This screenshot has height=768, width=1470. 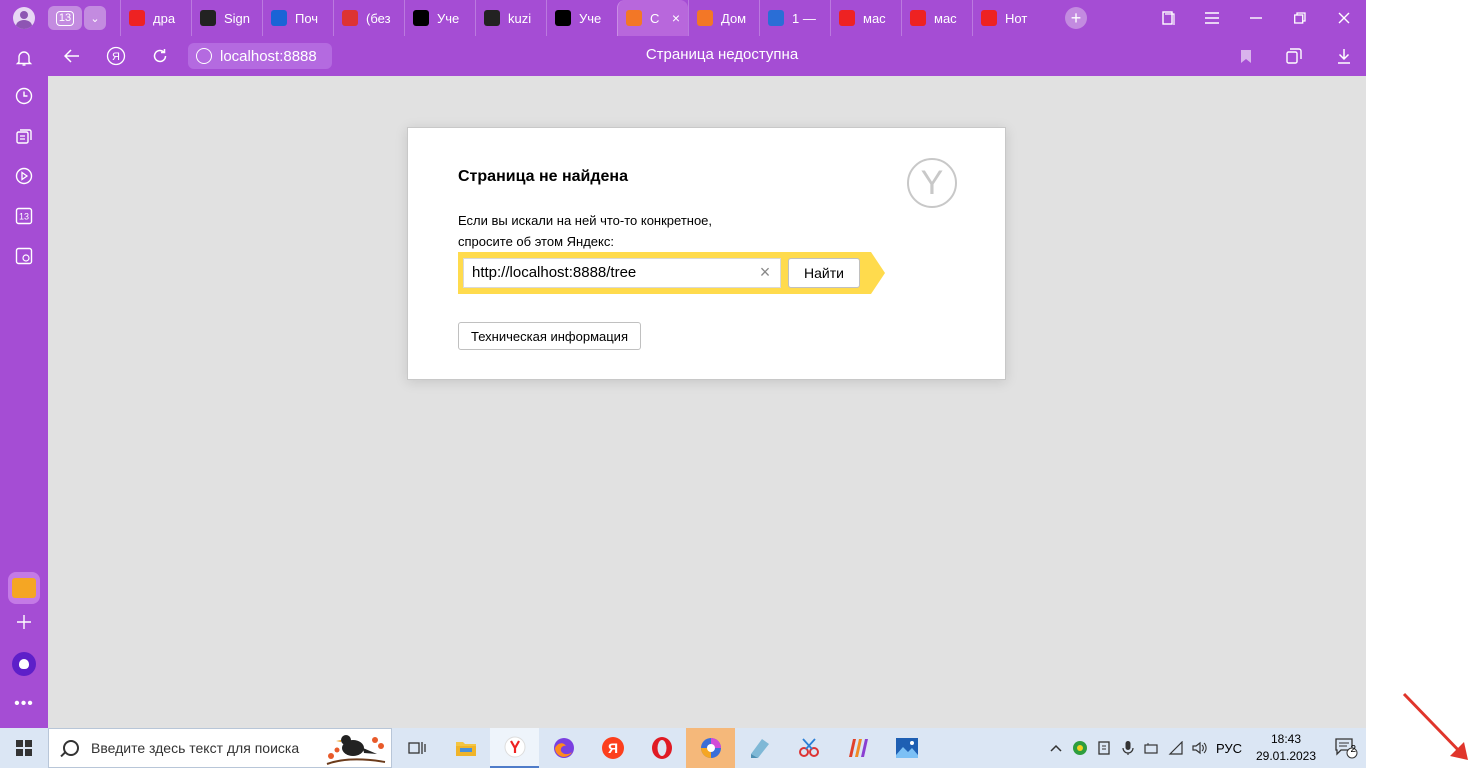 I want to click on firefox-icon, so click(x=563, y=748).